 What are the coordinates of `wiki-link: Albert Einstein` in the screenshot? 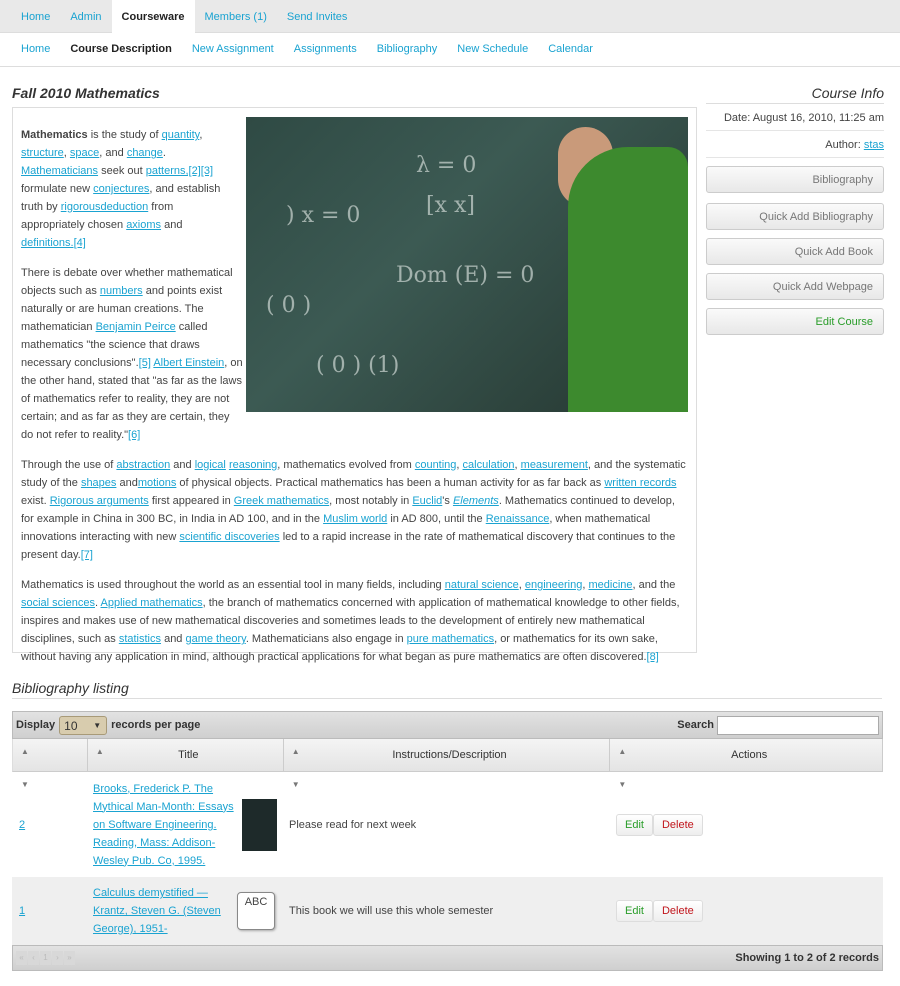 It's located at (188, 363).